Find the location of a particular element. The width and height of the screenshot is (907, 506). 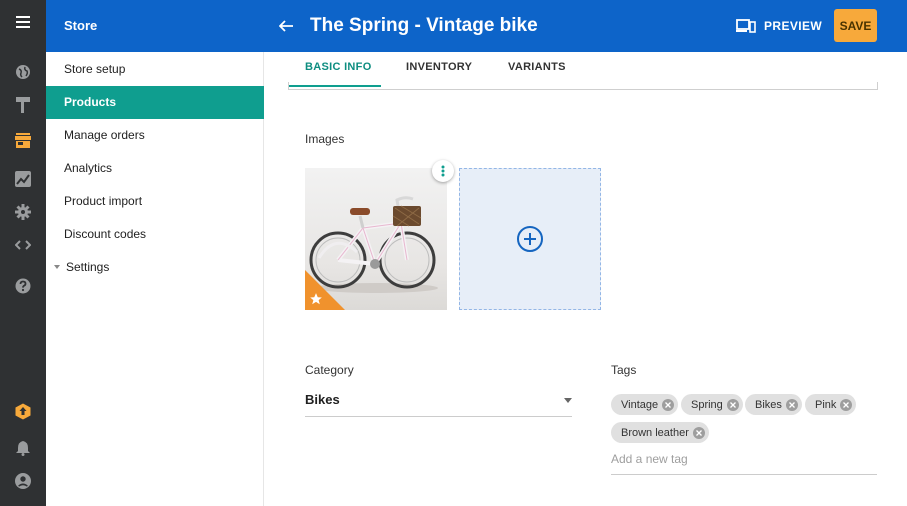

help-icon is located at coordinates (23, 286).